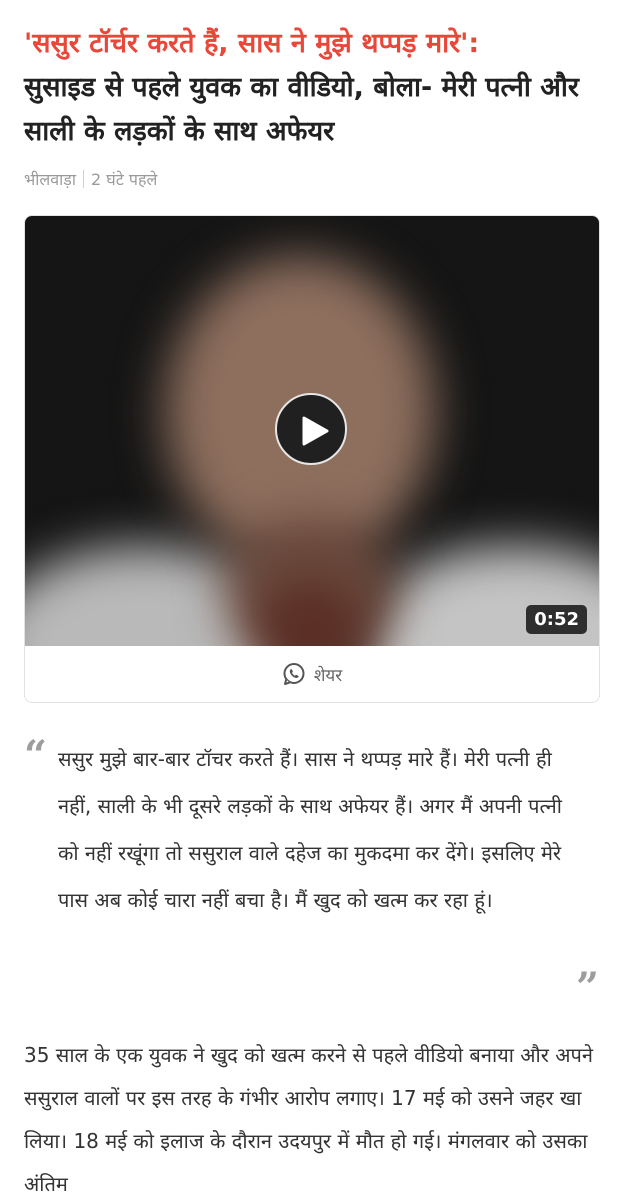  What do you see at coordinates (50, 179) in the screenshot?
I see `location-label: भीलवाड़ा` at bounding box center [50, 179].